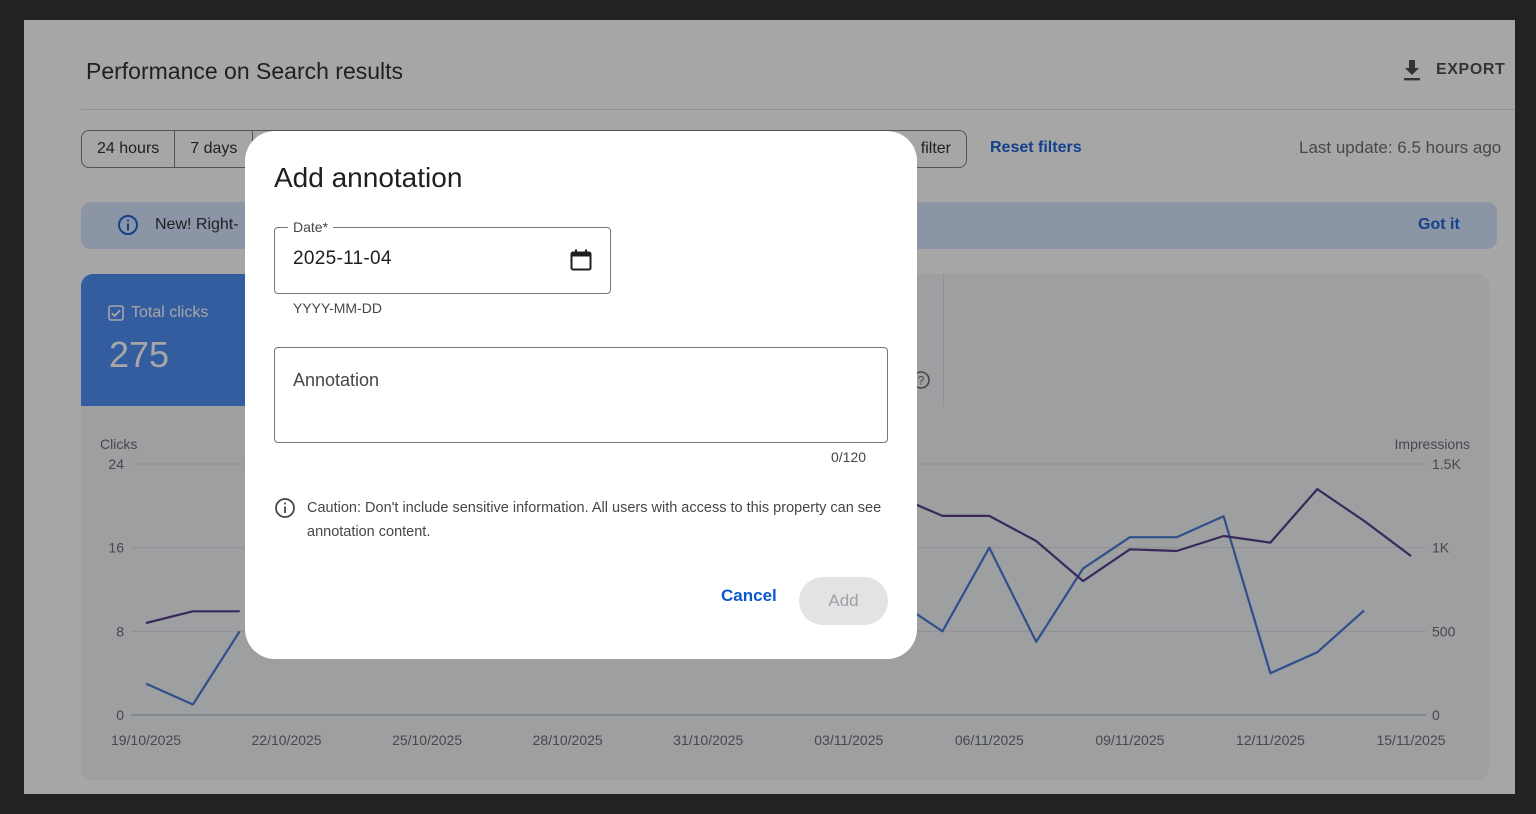  Describe the element at coordinates (285, 508) in the screenshot. I see `info-icon` at that location.